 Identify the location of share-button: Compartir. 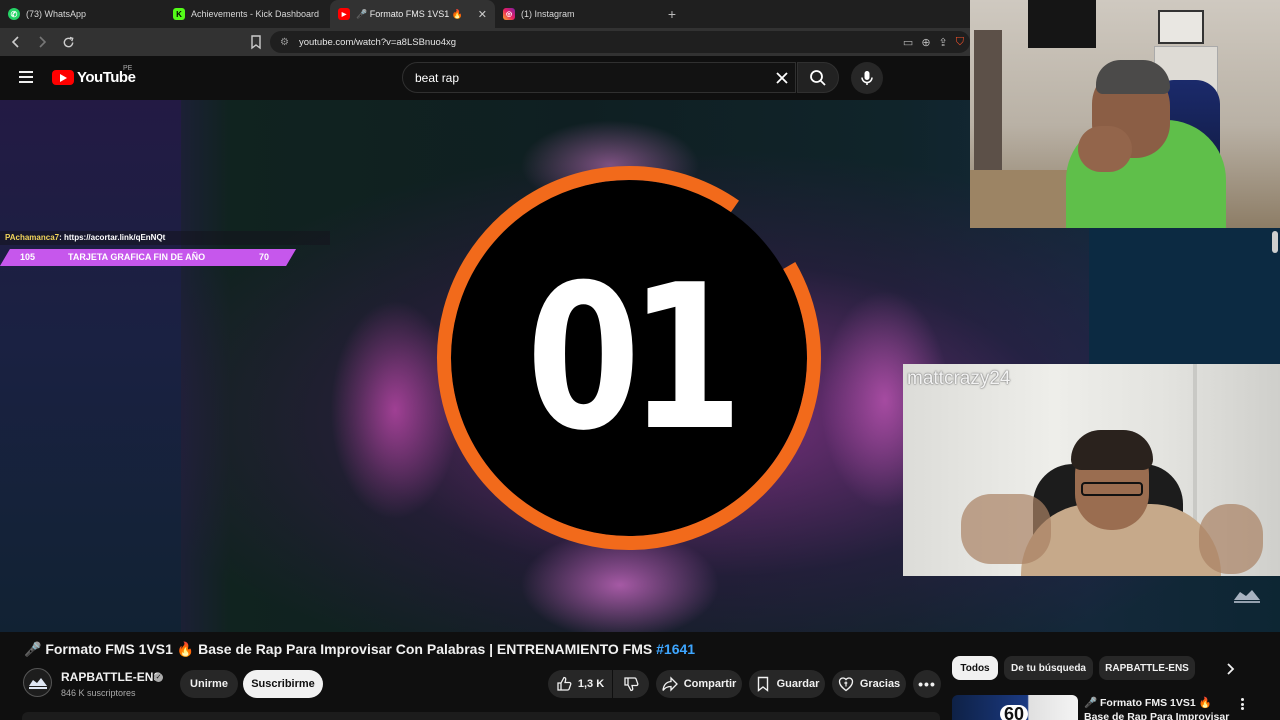
(699, 684).